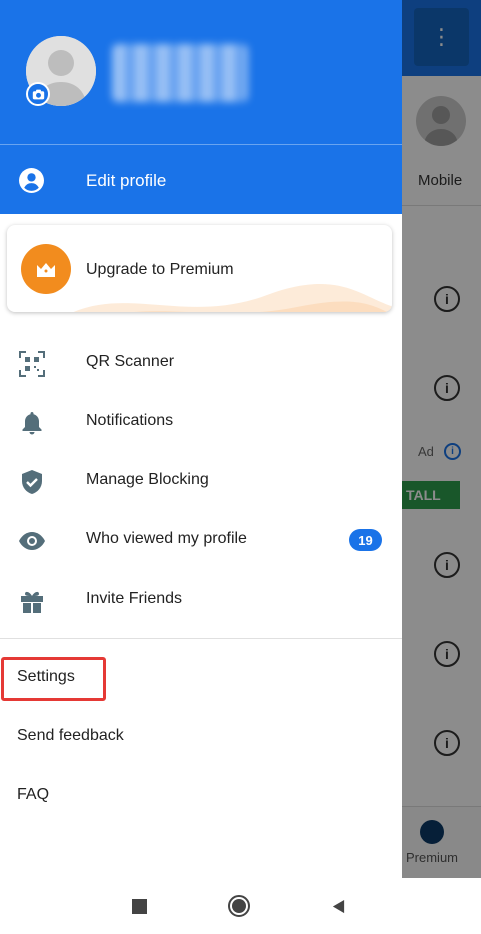  What do you see at coordinates (32, 423) in the screenshot?
I see `bell-icon` at bounding box center [32, 423].